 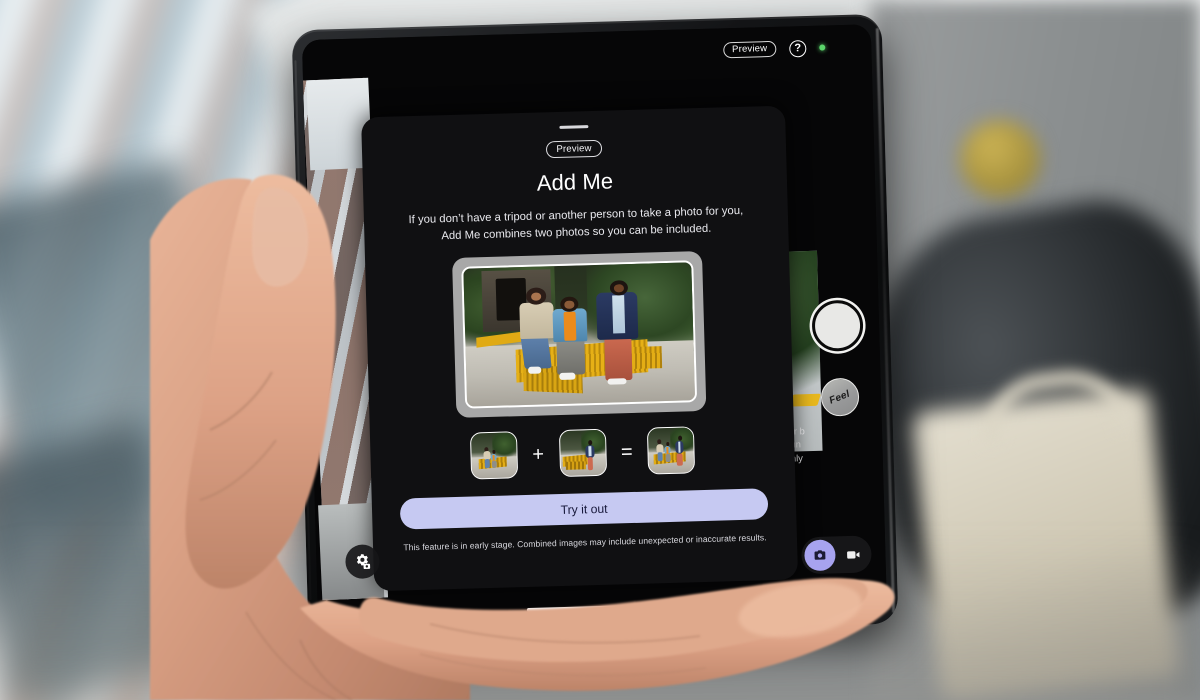 I want to click on hero-illustration-card, so click(x=579, y=335).